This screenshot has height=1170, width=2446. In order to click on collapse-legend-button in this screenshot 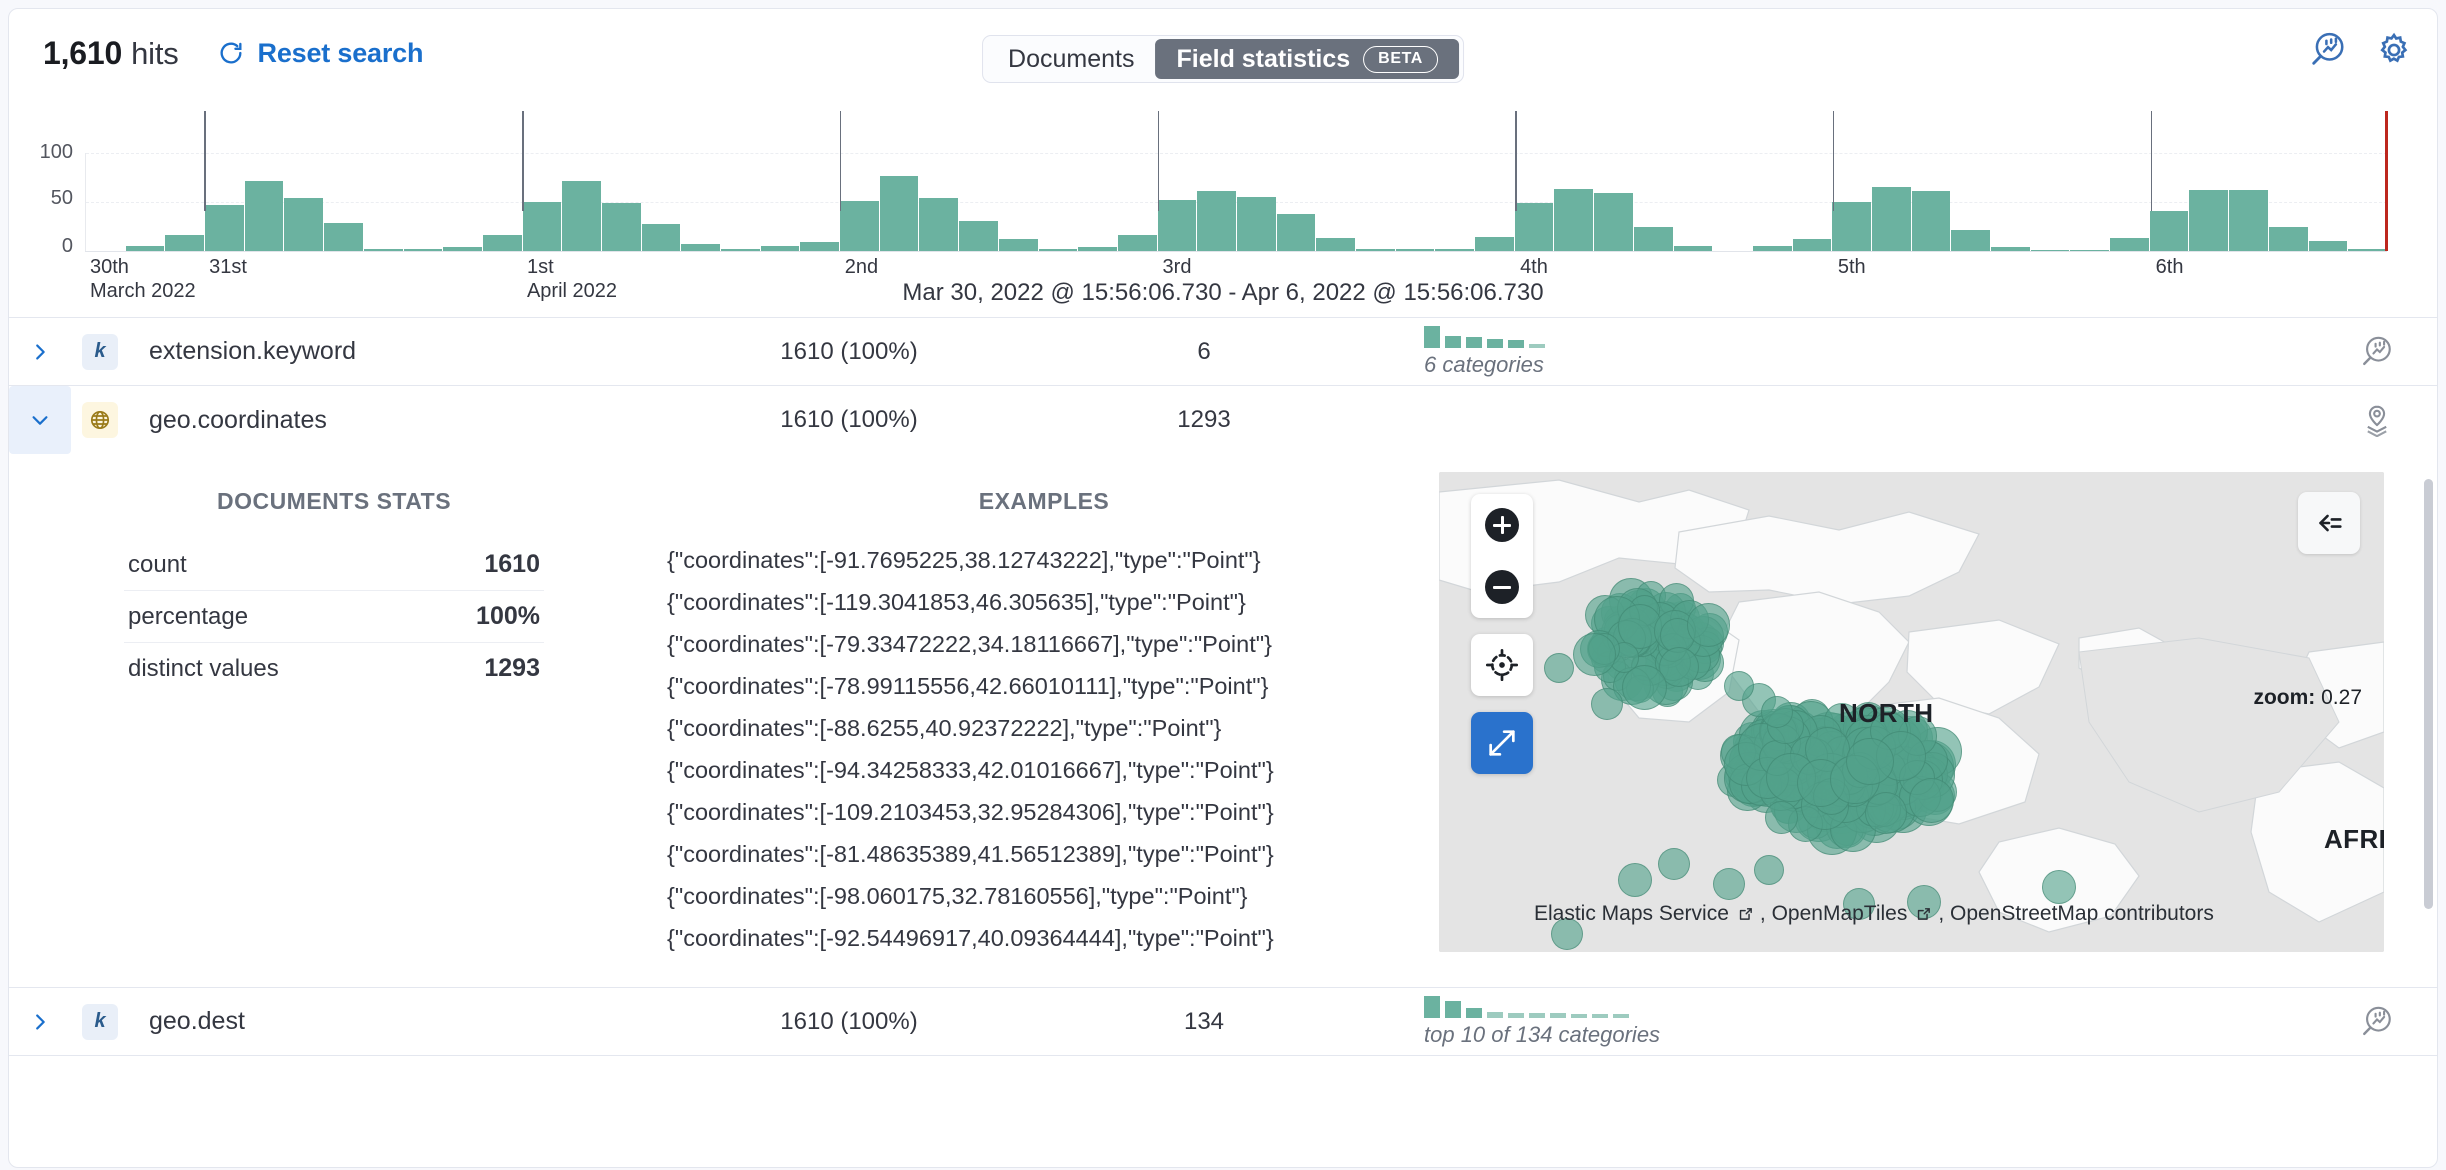, I will do `click(2329, 523)`.